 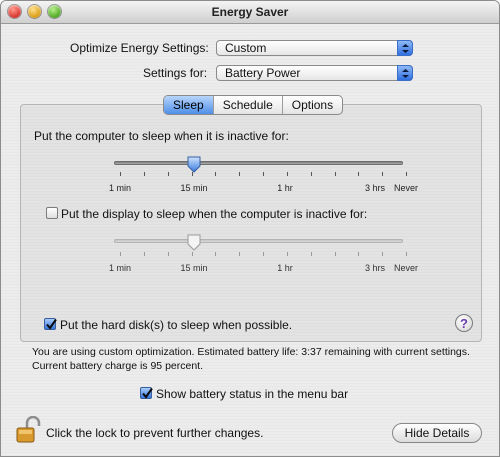 I want to click on settings-for-popup-value: Battery Power, so click(x=263, y=73).